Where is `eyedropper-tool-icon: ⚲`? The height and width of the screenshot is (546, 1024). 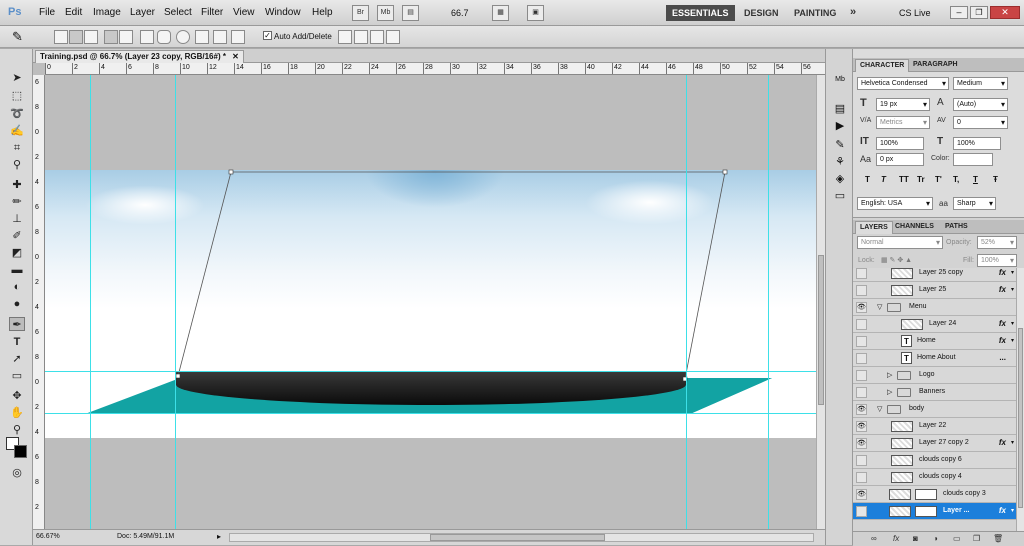
eyedropper-tool-icon: ⚲ is located at coordinates (17, 165).